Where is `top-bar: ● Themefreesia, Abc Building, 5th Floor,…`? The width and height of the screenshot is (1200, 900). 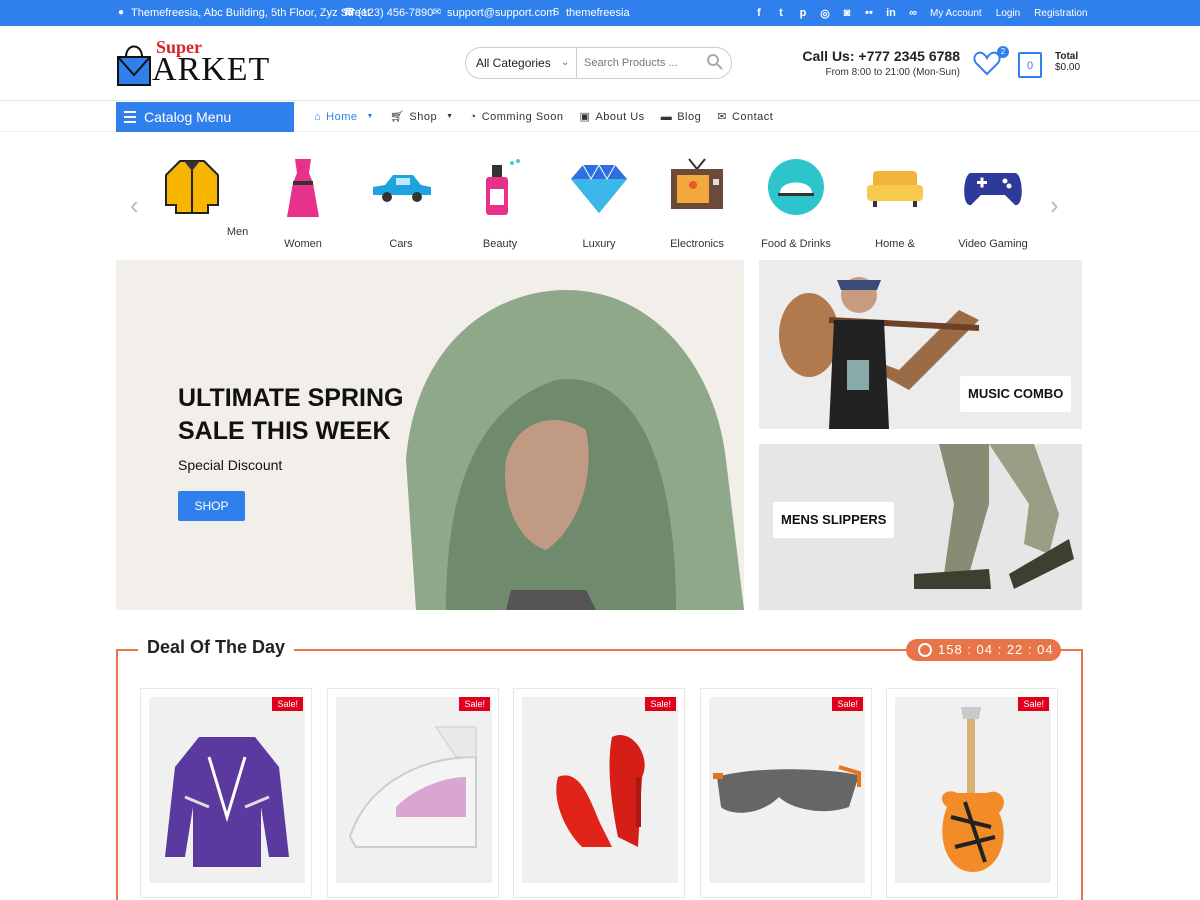
top-bar: ● Themefreesia, Abc Building, 5th Floor,… is located at coordinates (600, 13).